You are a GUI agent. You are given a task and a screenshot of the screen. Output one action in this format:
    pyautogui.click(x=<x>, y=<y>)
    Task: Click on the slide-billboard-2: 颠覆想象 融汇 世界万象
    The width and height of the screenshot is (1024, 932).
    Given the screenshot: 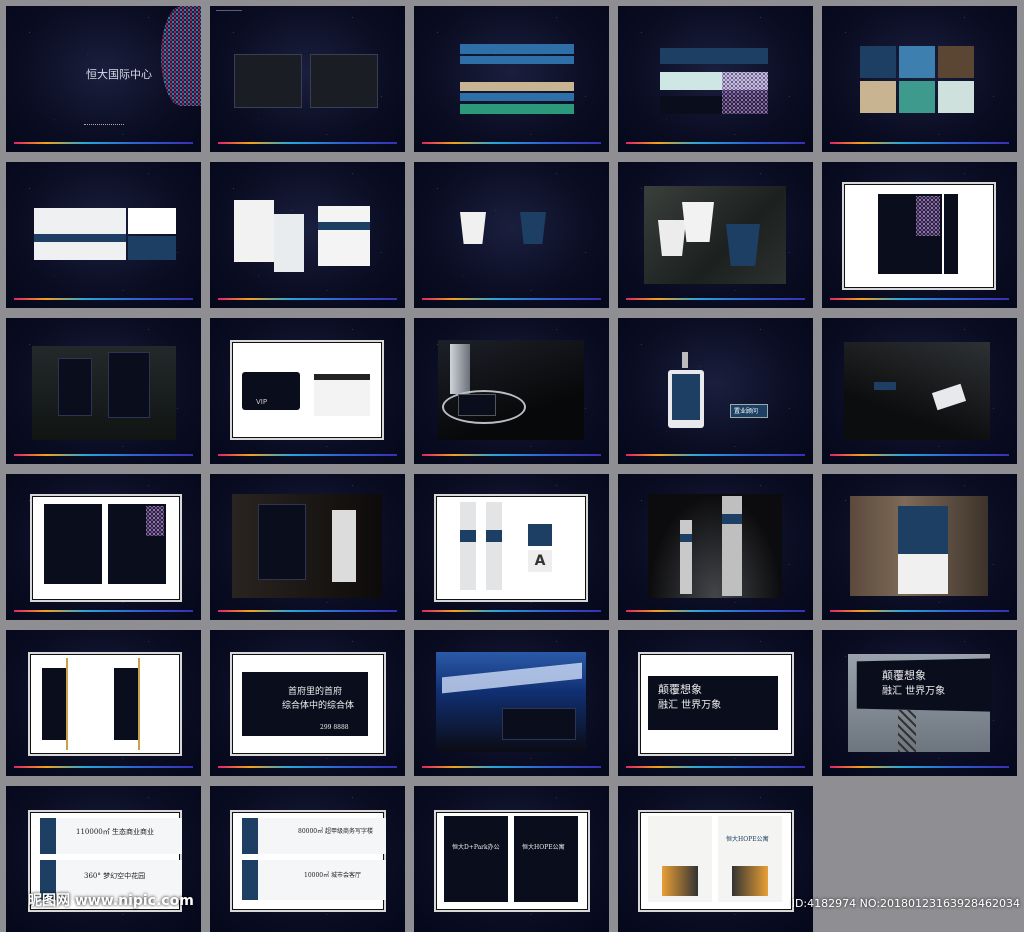 What is the action you would take?
    pyautogui.click(x=715, y=703)
    